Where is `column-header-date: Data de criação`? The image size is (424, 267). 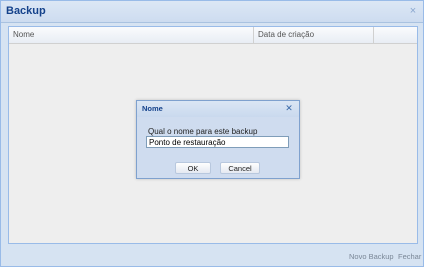 column-header-date: Data de criação is located at coordinates (314, 35).